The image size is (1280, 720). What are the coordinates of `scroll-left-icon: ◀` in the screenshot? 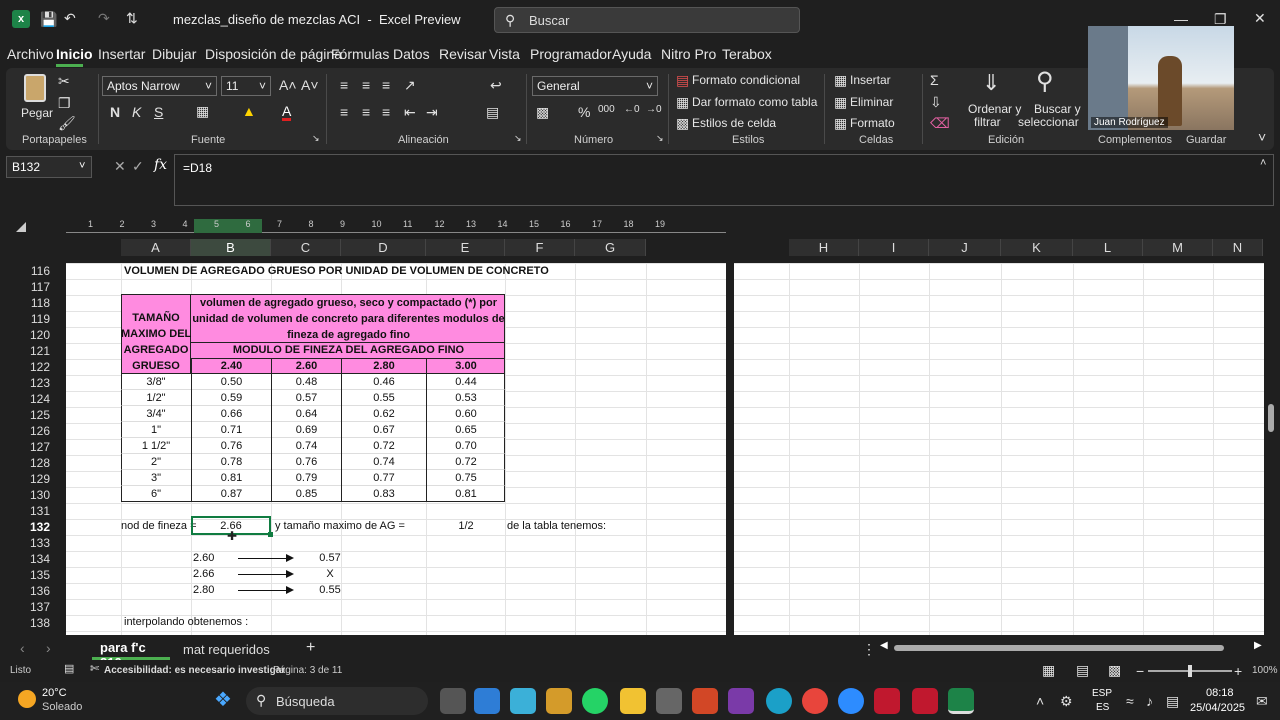 It's located at (884, 645).